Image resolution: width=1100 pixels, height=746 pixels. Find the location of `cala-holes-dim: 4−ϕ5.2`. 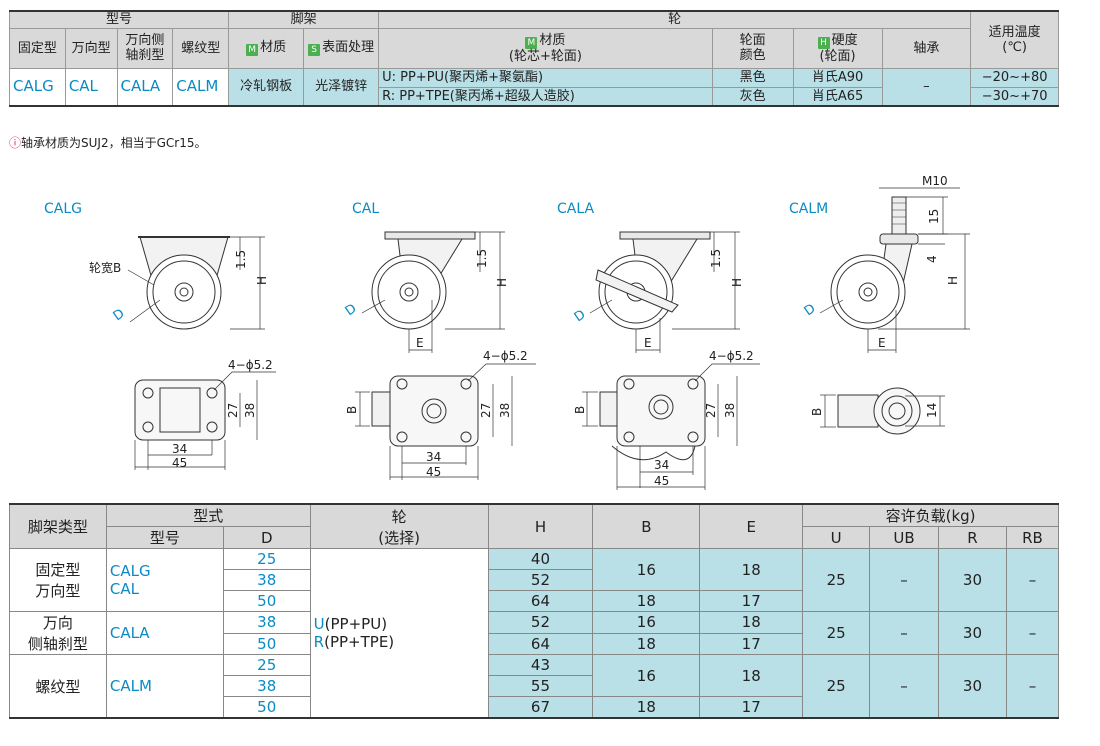

cala-holes-dim: 4−ϕ5.2 is located at coordinates (731, 356).